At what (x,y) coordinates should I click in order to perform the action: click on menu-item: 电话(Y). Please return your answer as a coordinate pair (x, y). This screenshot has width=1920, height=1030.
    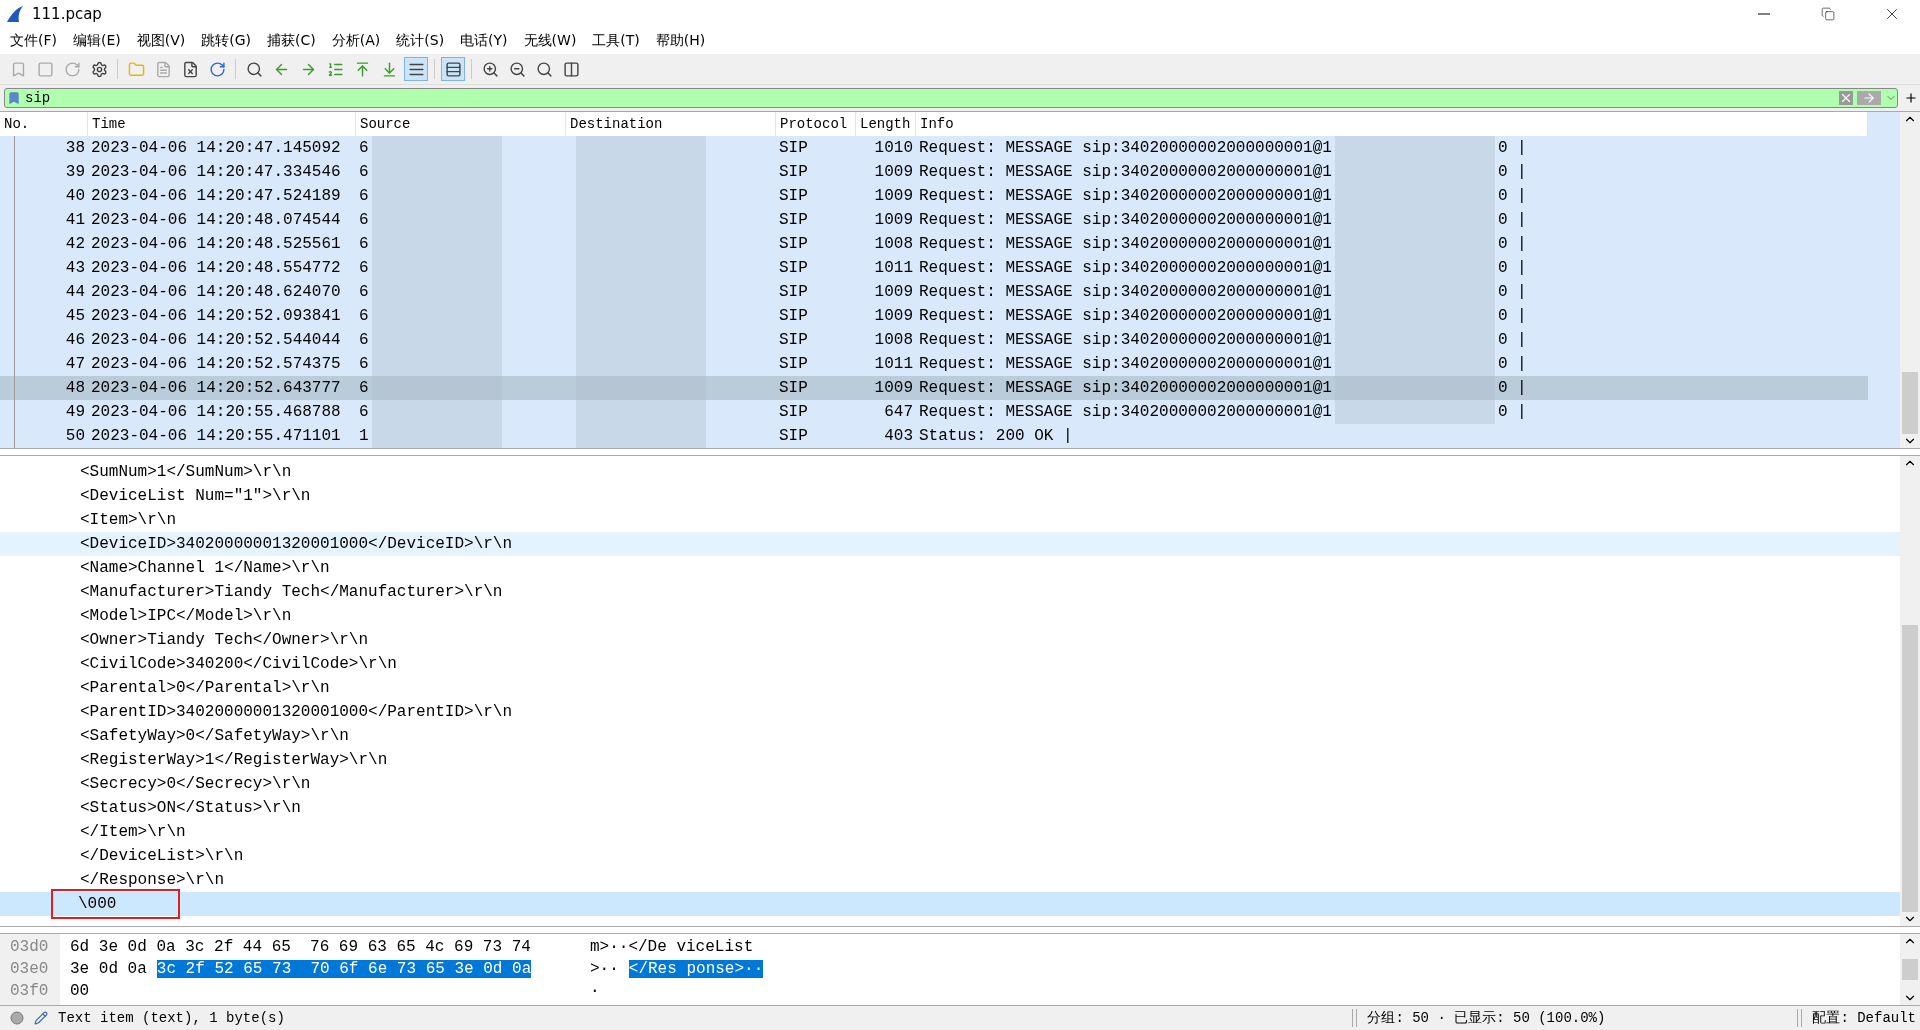
    Looking at the image, I should click on (484, 41).